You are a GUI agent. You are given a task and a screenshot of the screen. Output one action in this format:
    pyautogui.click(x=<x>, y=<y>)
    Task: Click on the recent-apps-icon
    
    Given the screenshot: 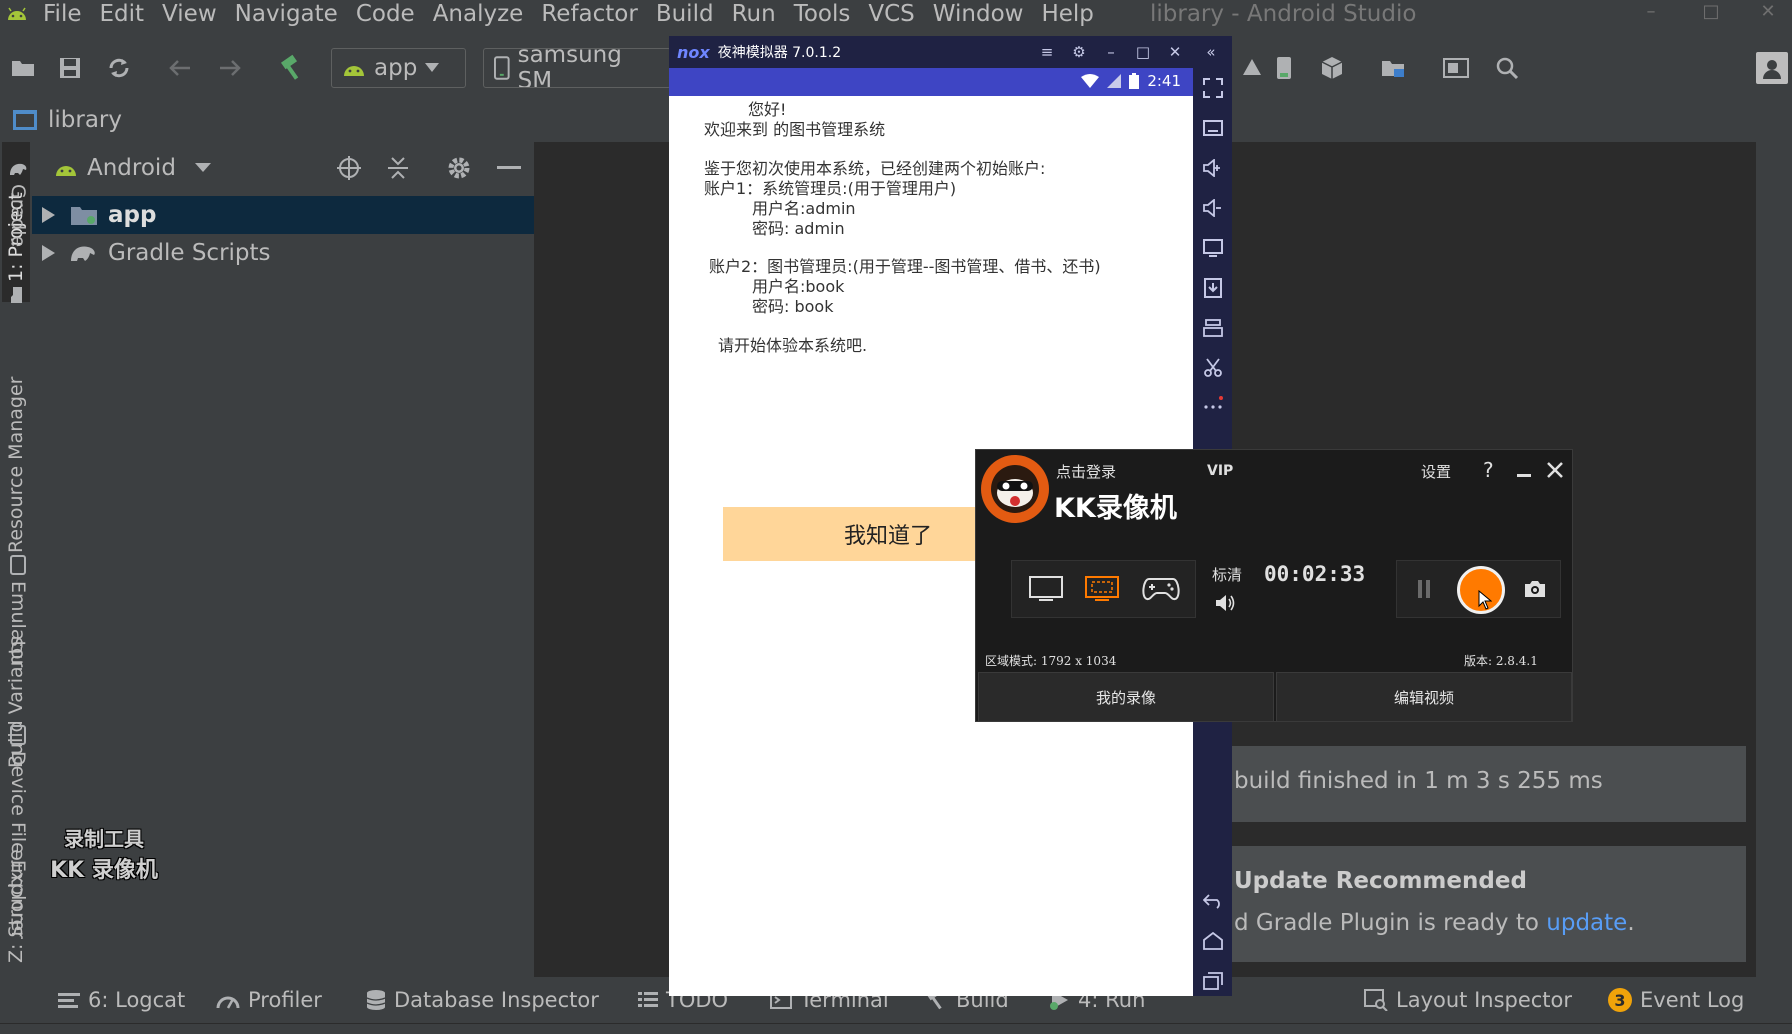 What is the action you would take?
    pyautogui.click(x=1213, y=981)
    